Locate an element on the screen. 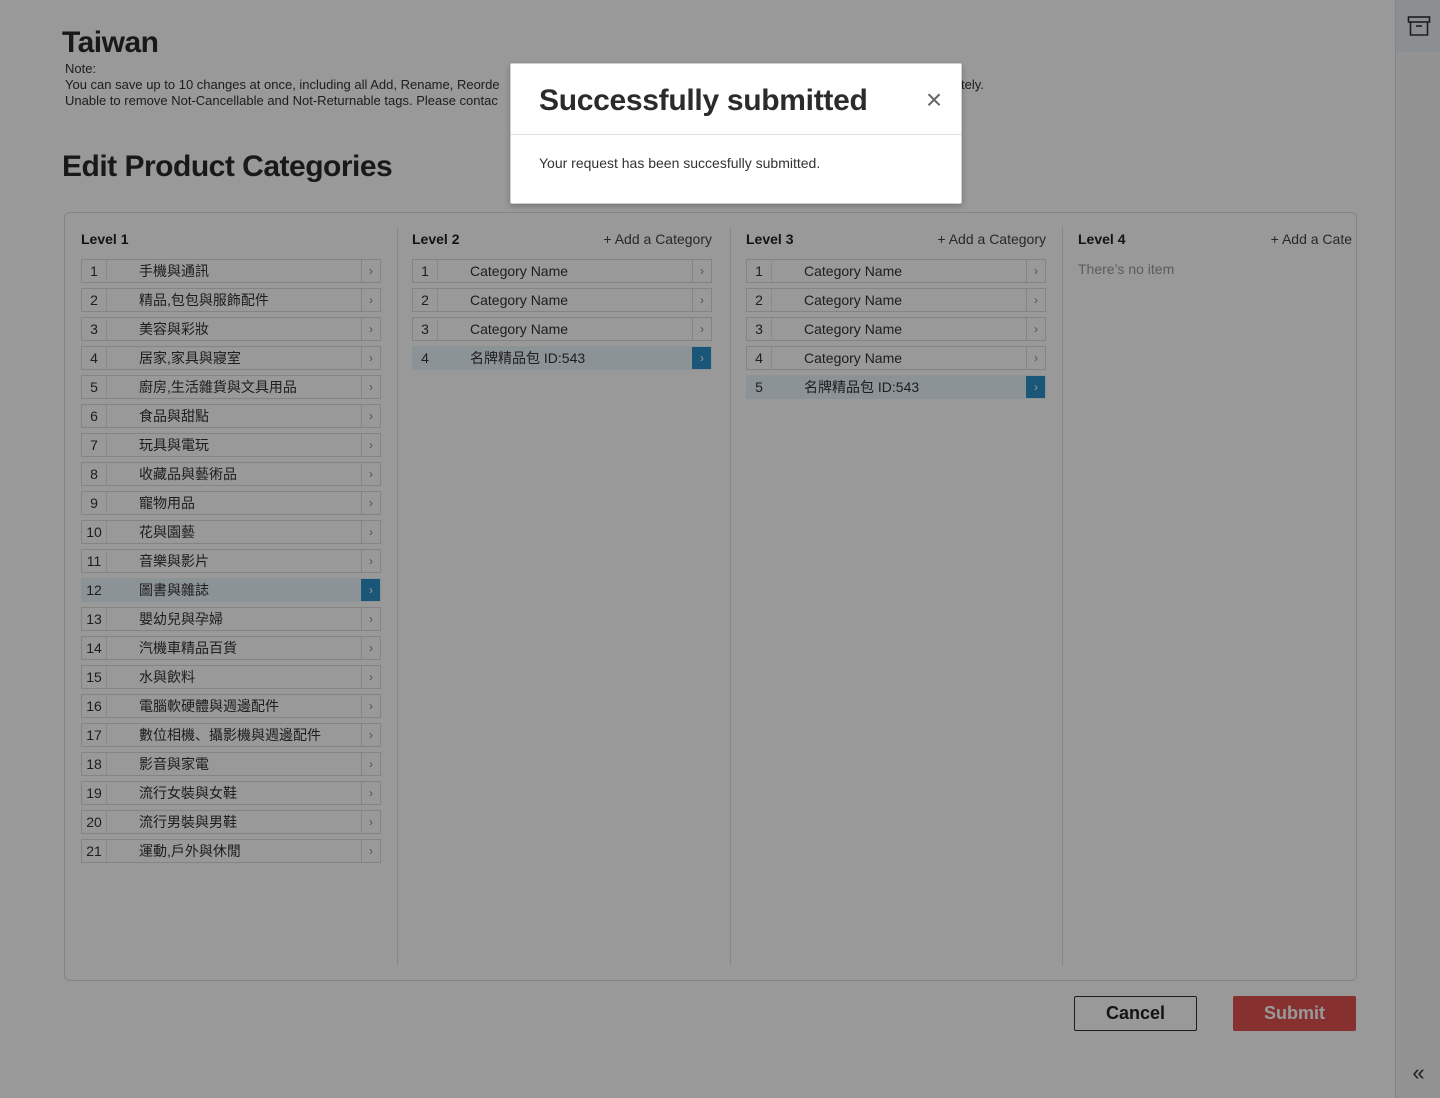 The image size is (1440, 1098). dialog-title: Successfully submitted is located at coordinates (703, 100).